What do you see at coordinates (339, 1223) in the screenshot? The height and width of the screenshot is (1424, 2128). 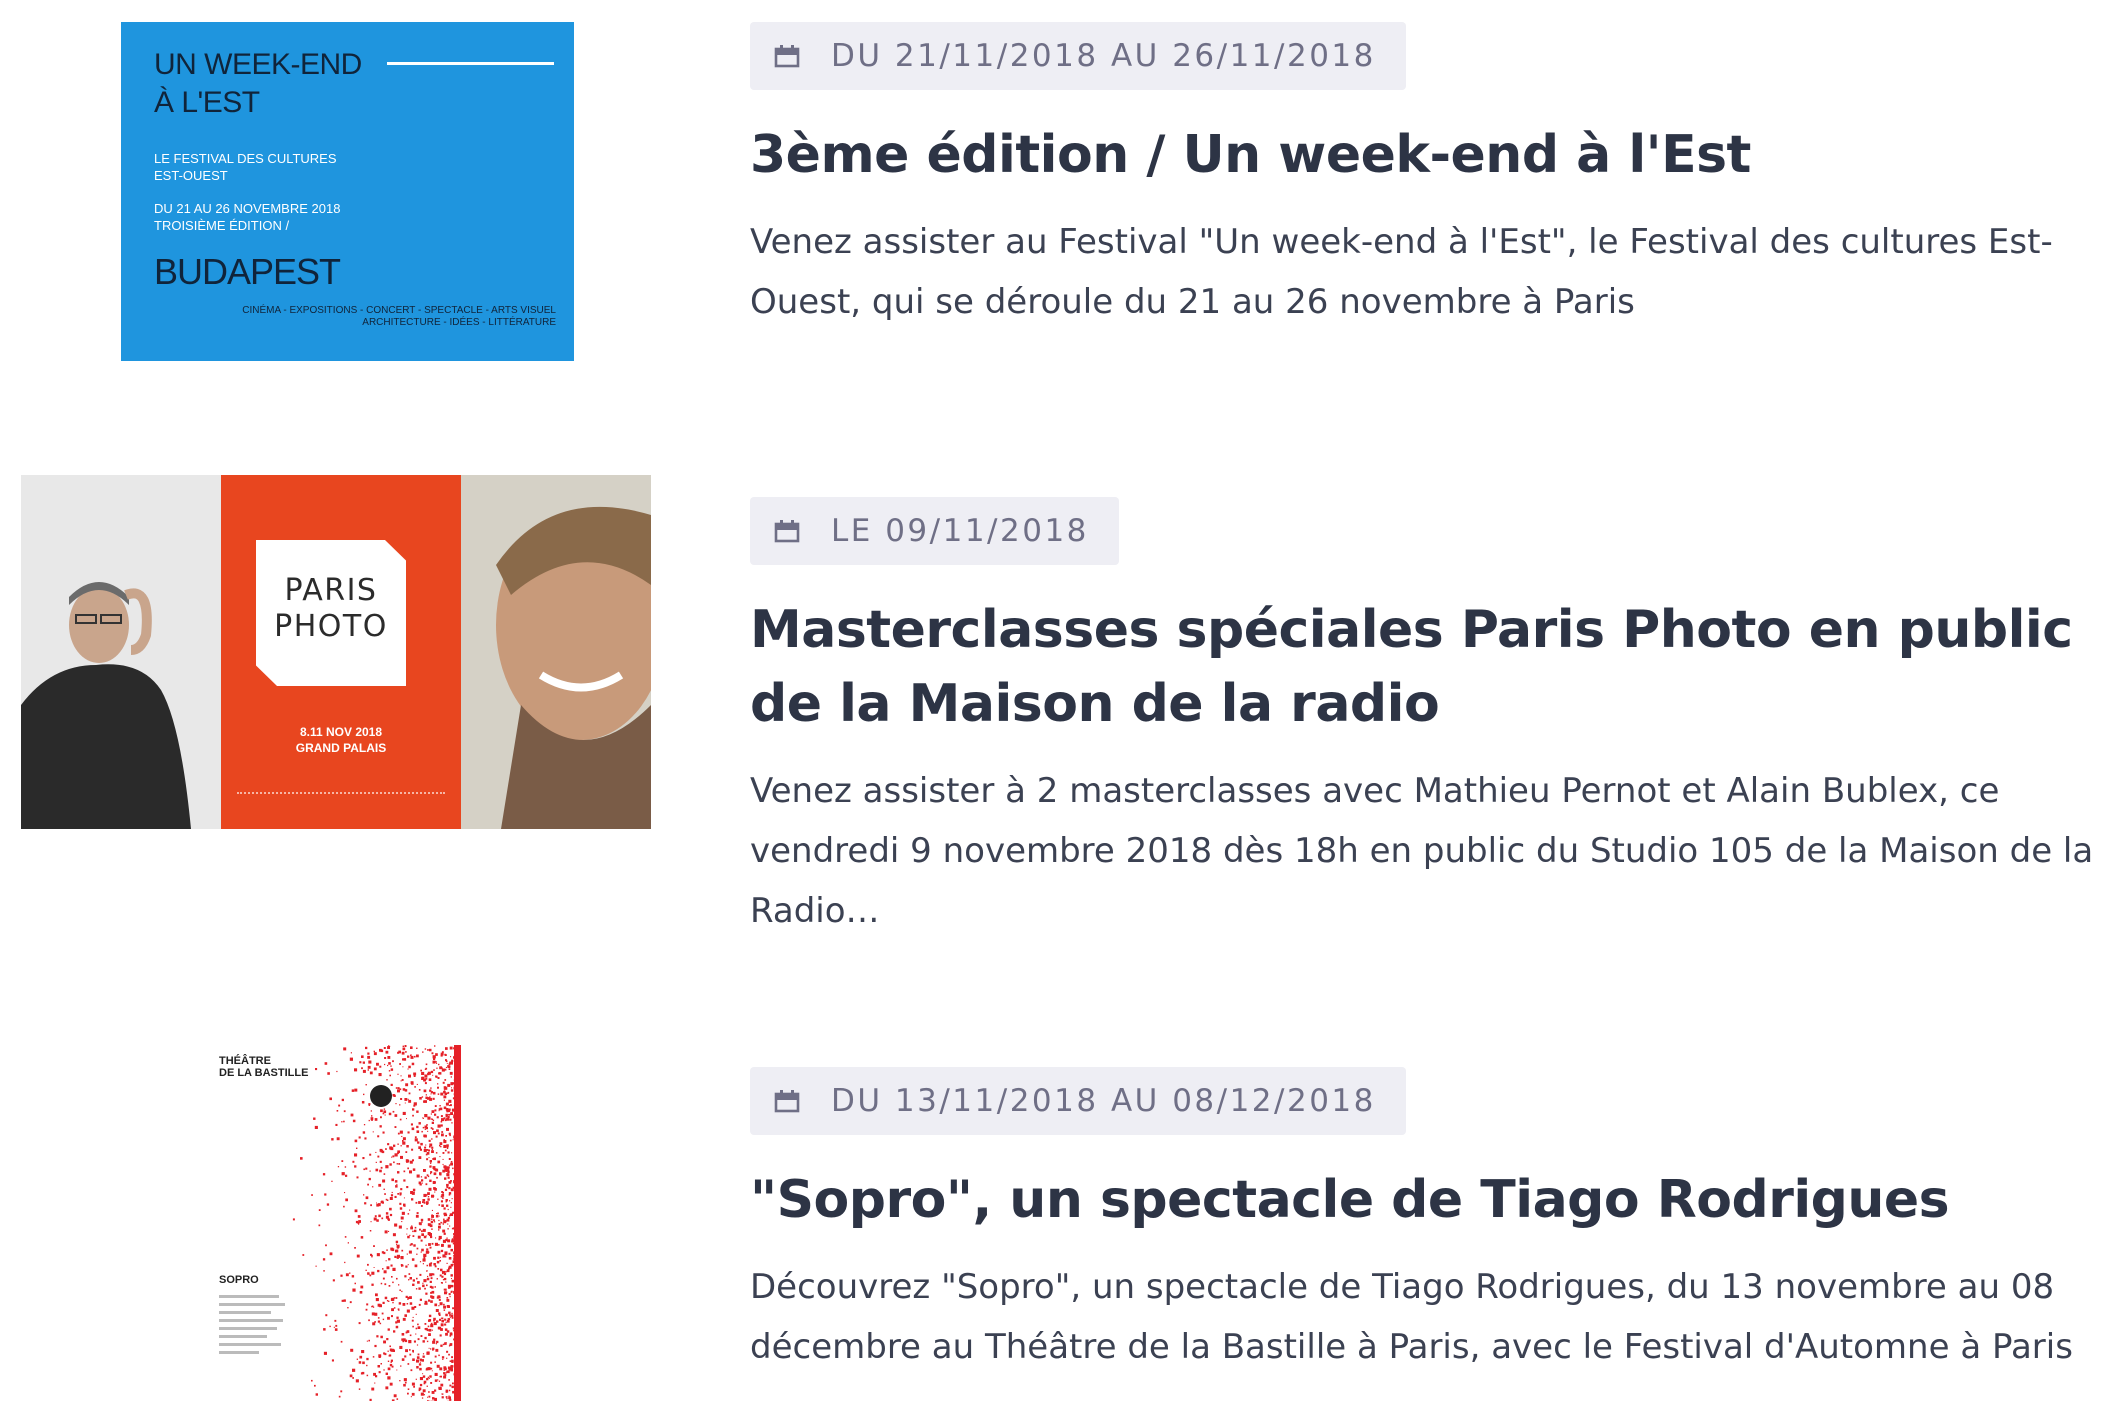 I see `event-thumbnail: THÉÂTRE DE LA BASTILLE SOPRO` at bounding box center [339, 1223].